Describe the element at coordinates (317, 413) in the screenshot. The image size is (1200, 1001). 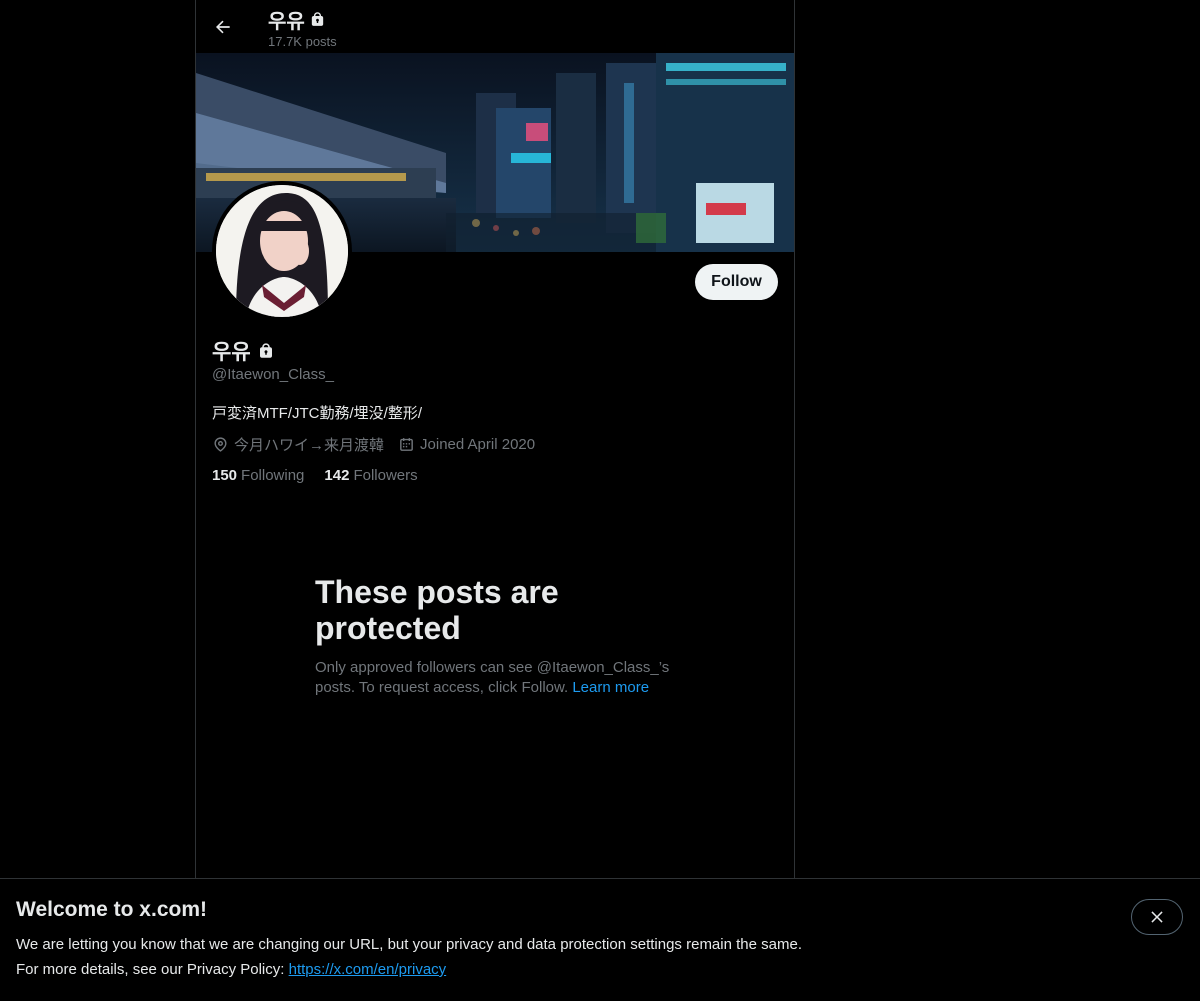
I see `profile-bio: 戸変済MTF/JTC勤務/埋没/整形/` at that location.